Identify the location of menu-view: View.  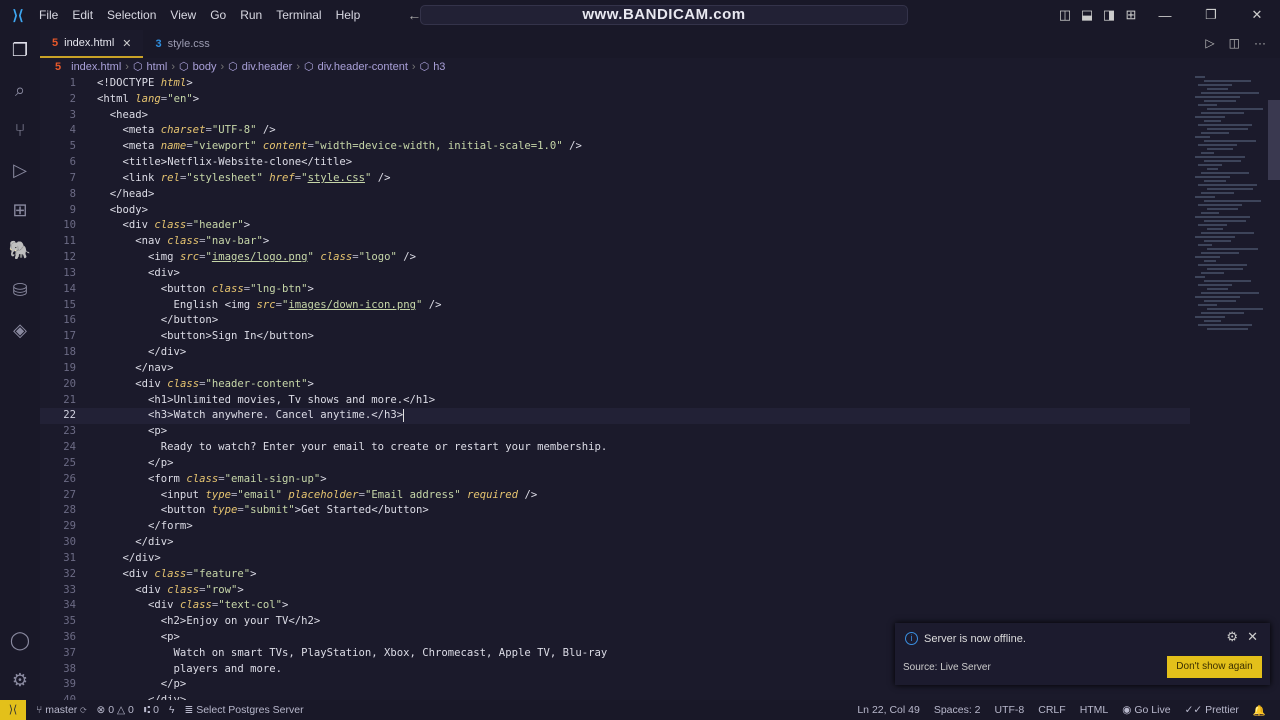
(183, 15).